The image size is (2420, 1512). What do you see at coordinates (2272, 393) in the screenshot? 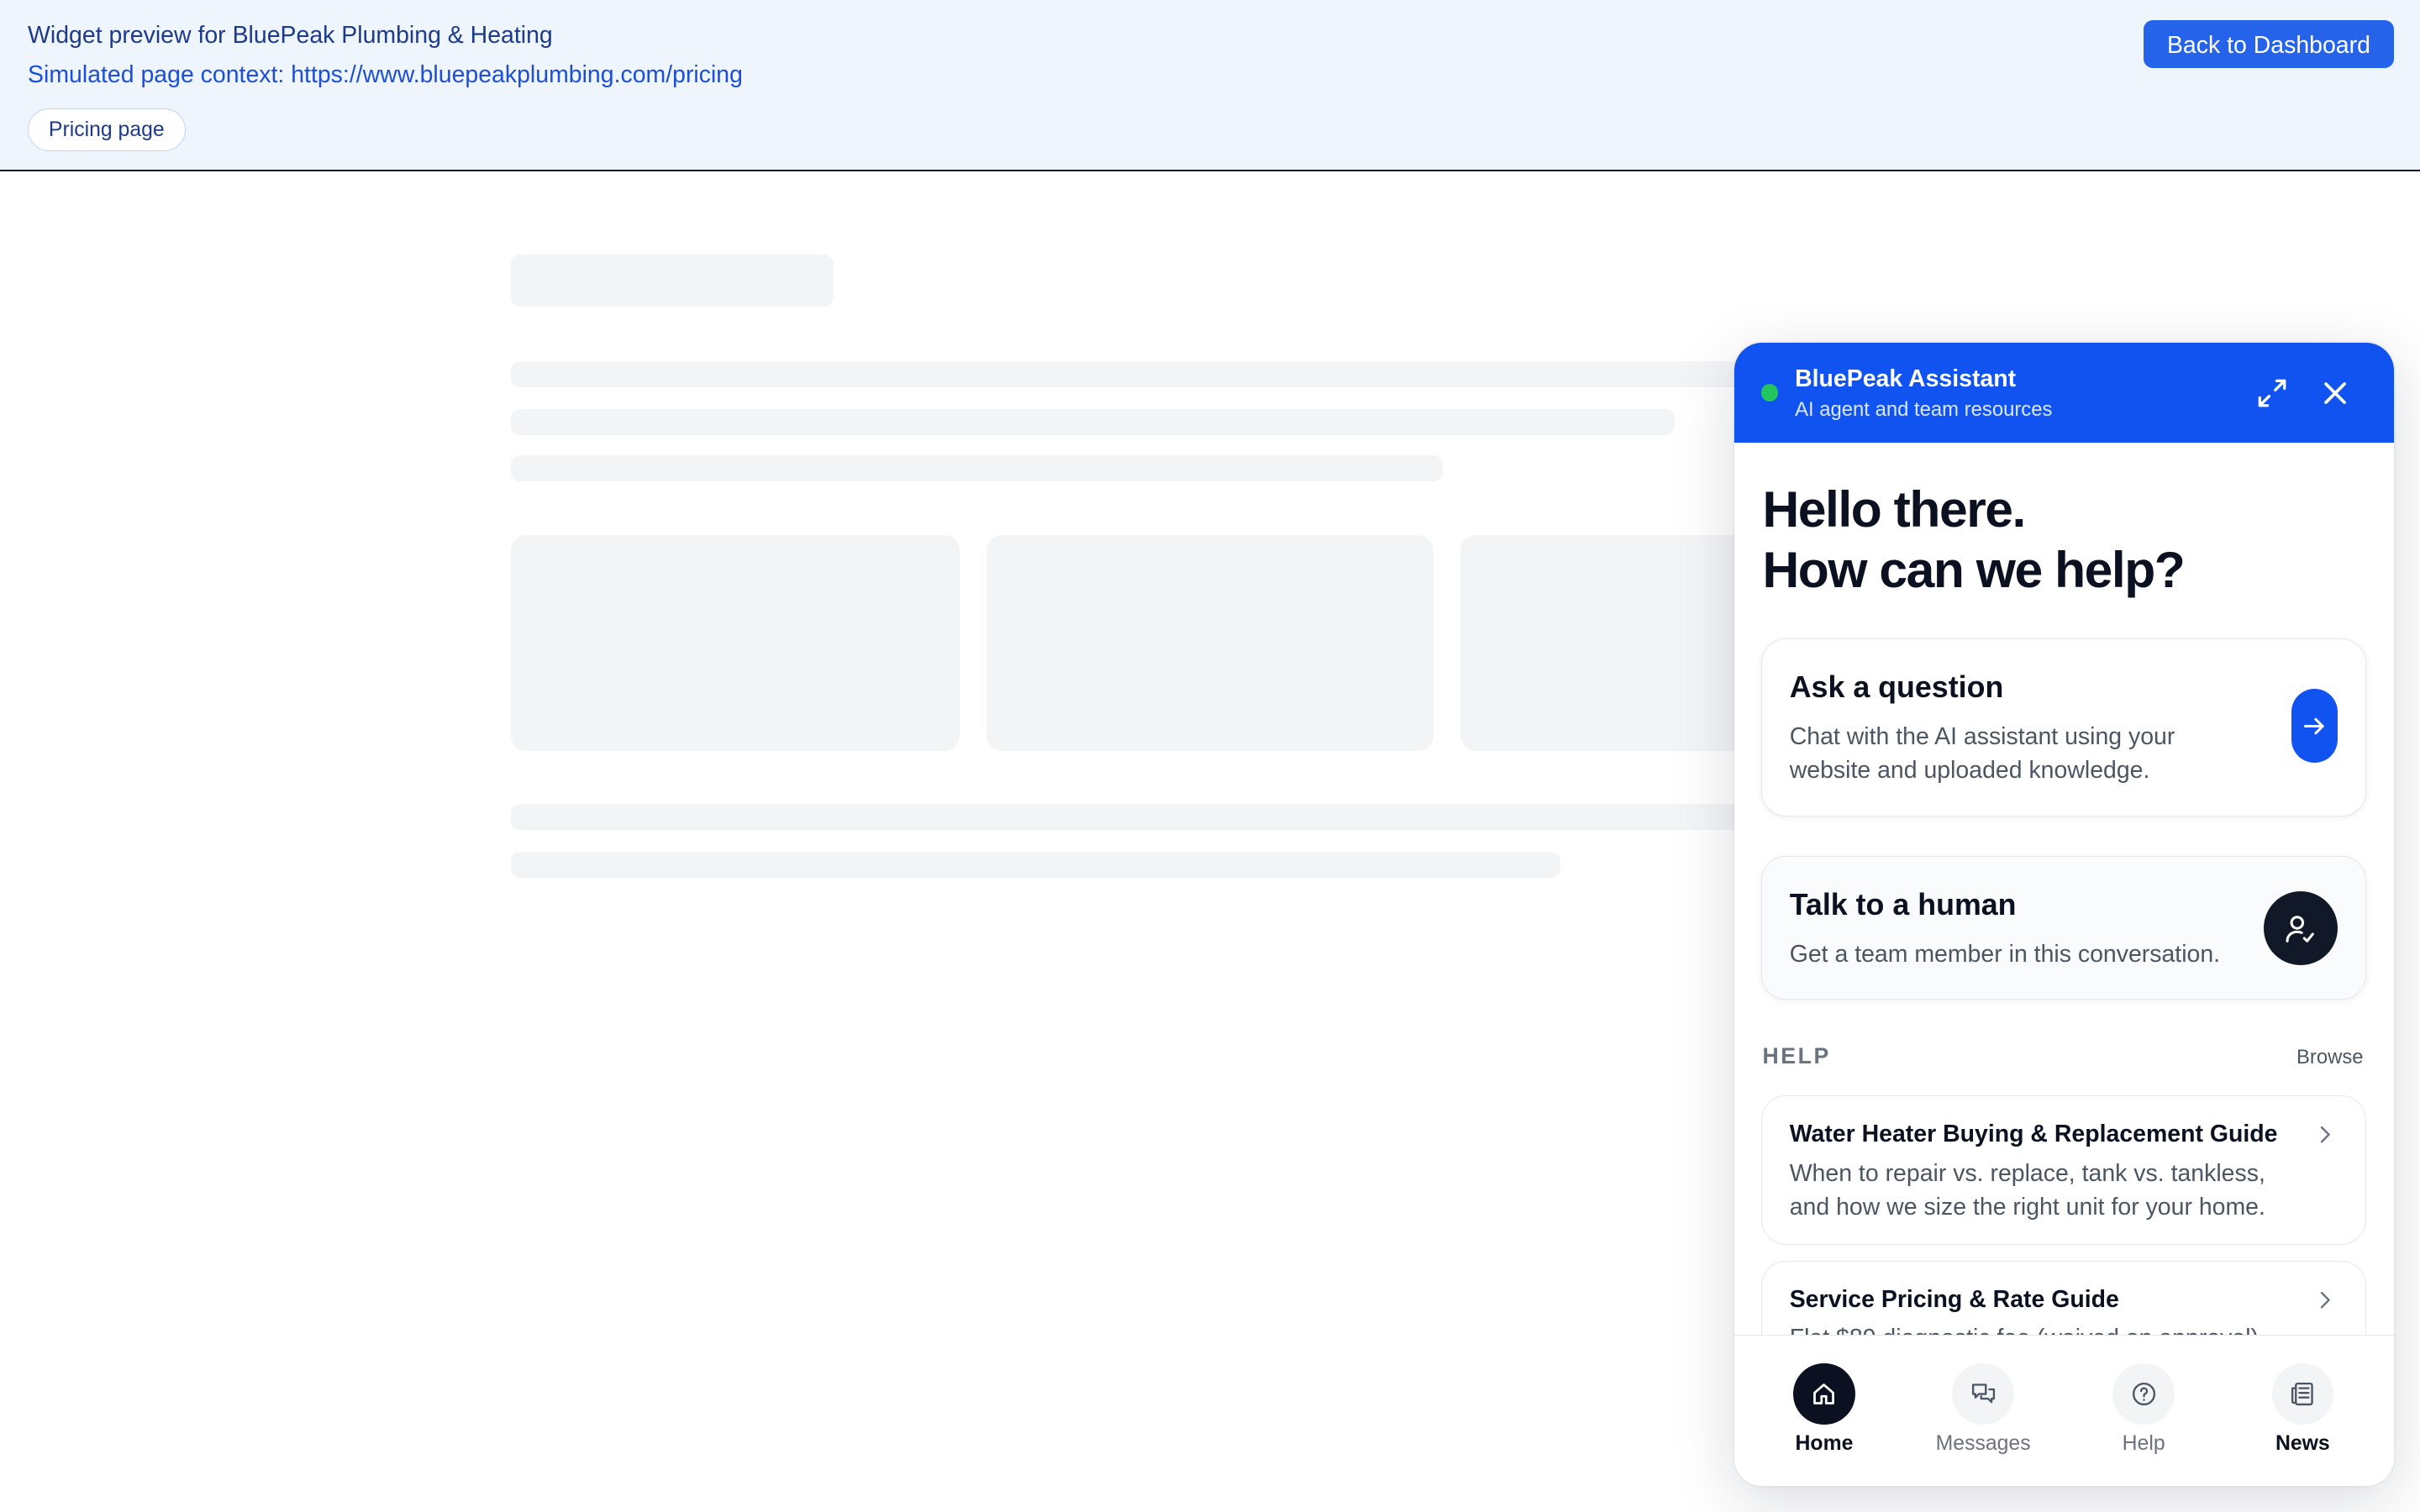
I see `expand-icon` at bounding box center [2272, 393].